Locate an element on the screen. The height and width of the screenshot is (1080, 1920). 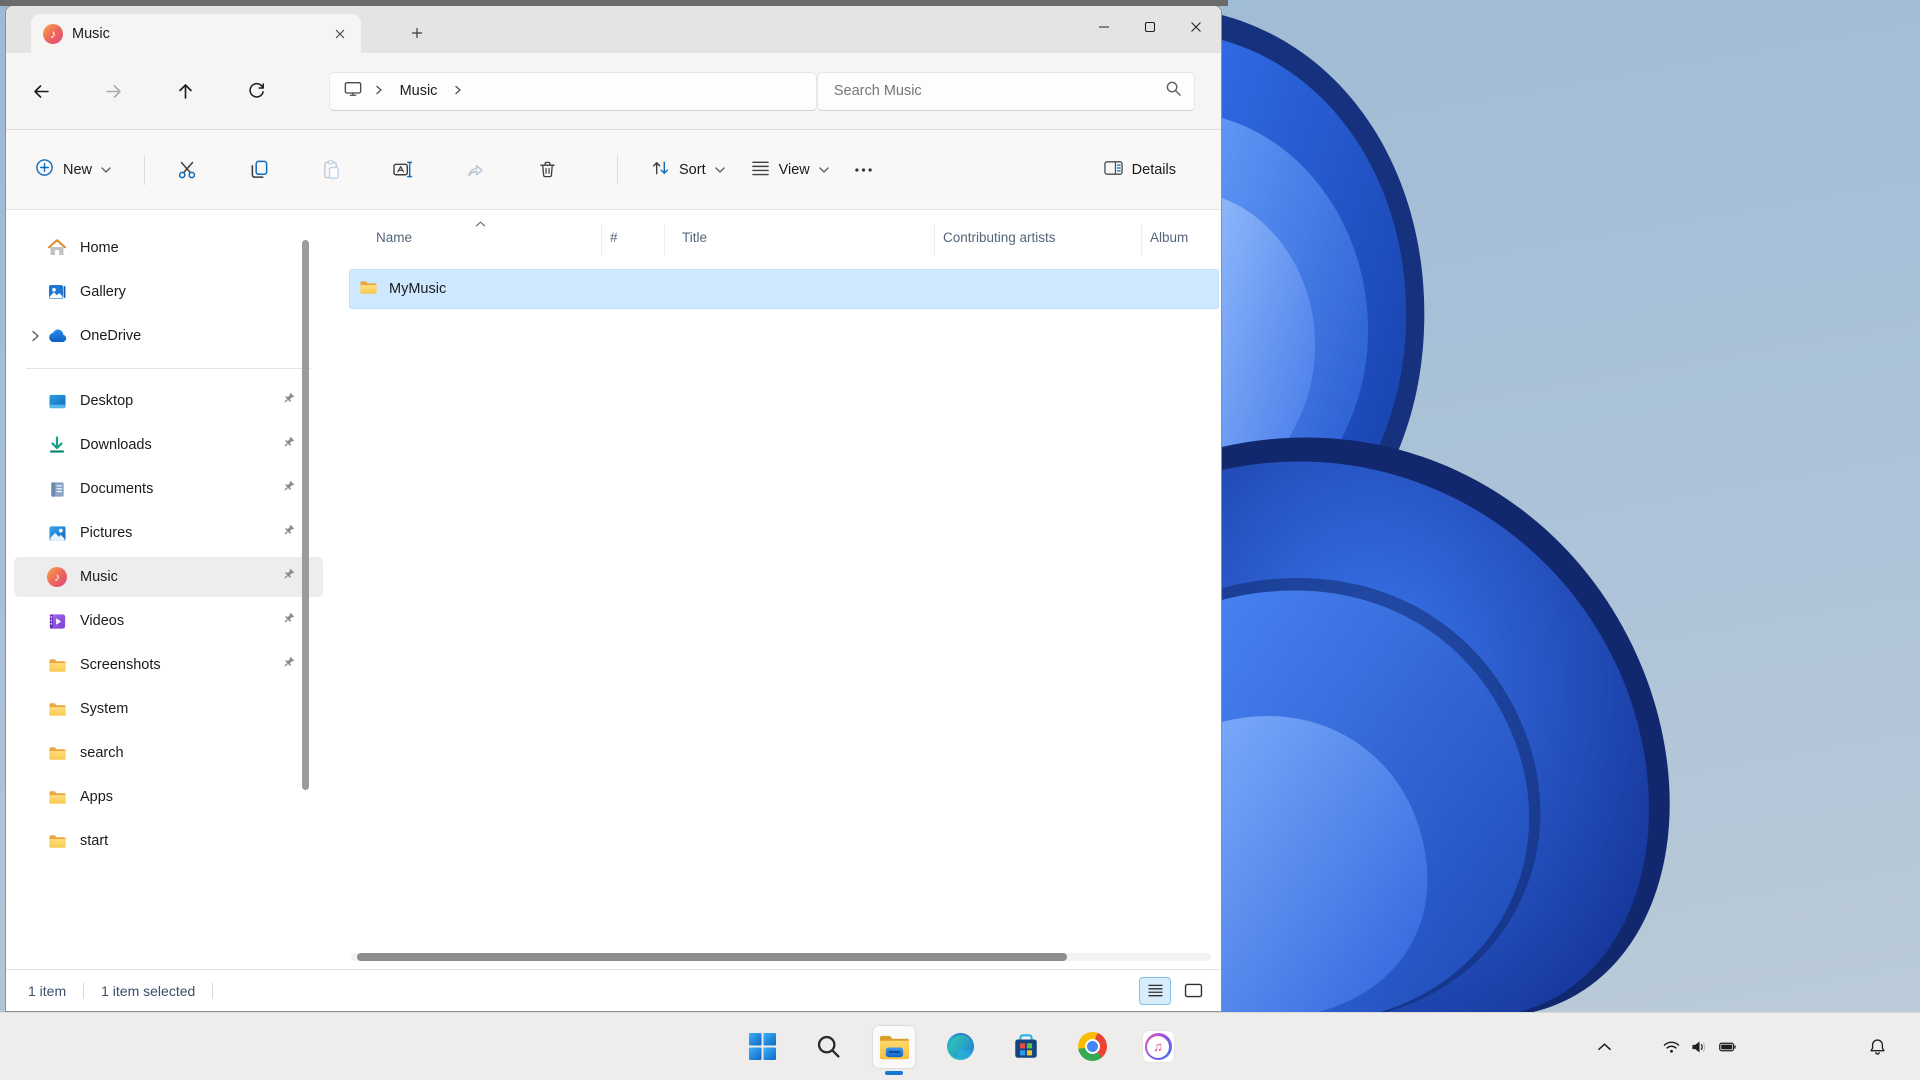
cut-button is located at coordinates (187, 170).